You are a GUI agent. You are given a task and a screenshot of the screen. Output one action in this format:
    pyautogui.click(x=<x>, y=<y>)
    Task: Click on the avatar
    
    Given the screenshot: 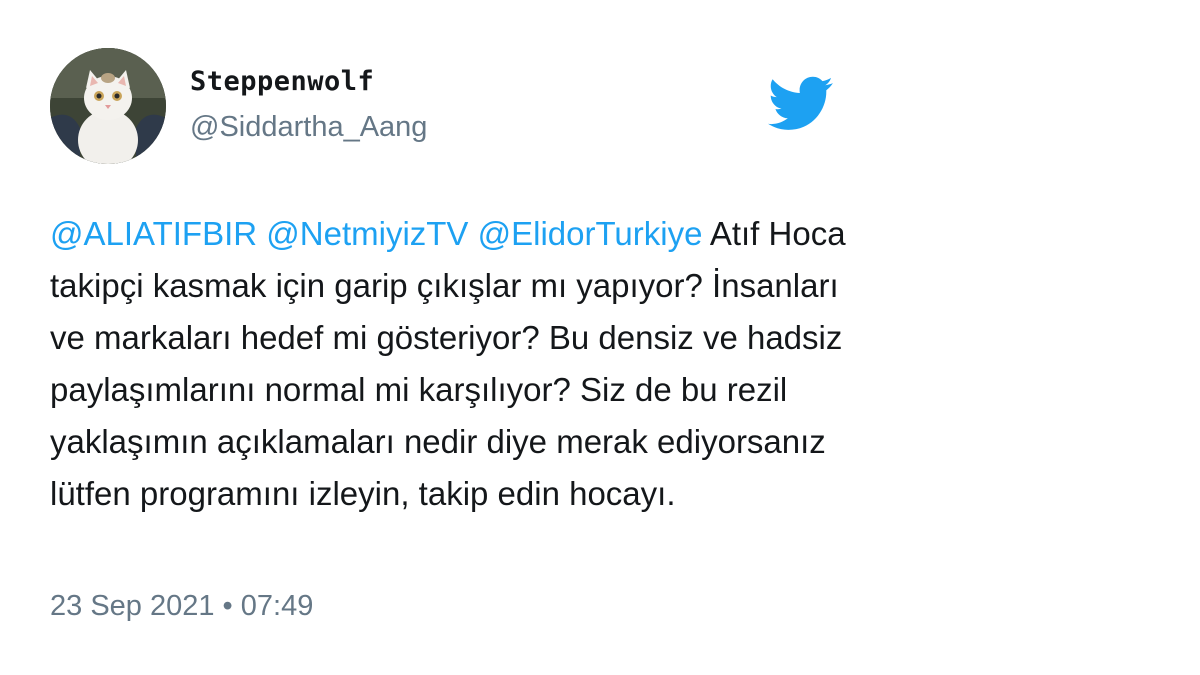 What is the action you would take?
    pyautogui.click(x=108, y=106)
    